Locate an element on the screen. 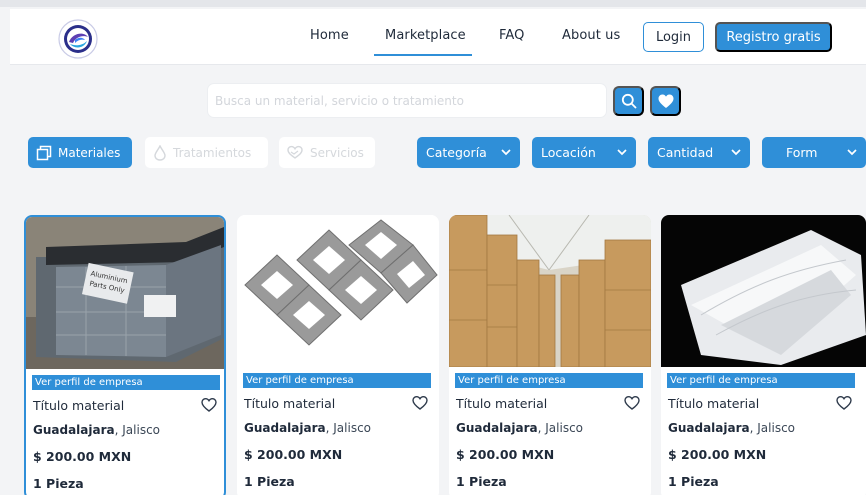 The width and height of the screenshot is (866, 495). nav-about-us: About us is located at coordinates (591, 35).